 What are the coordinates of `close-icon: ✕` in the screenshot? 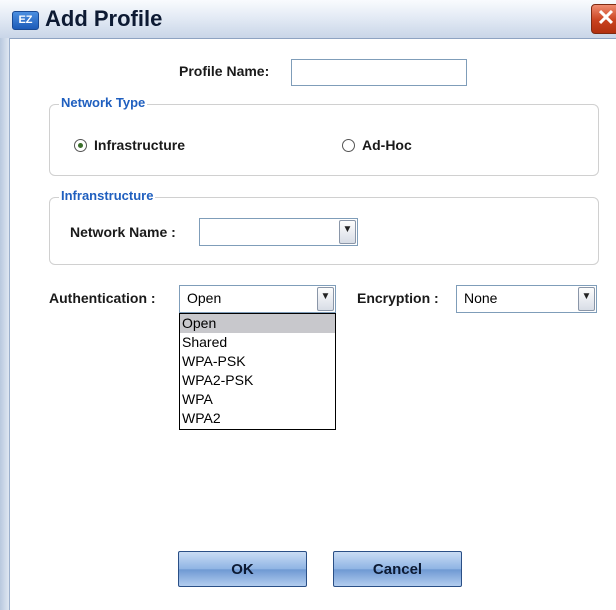 It's located at (603, 19).